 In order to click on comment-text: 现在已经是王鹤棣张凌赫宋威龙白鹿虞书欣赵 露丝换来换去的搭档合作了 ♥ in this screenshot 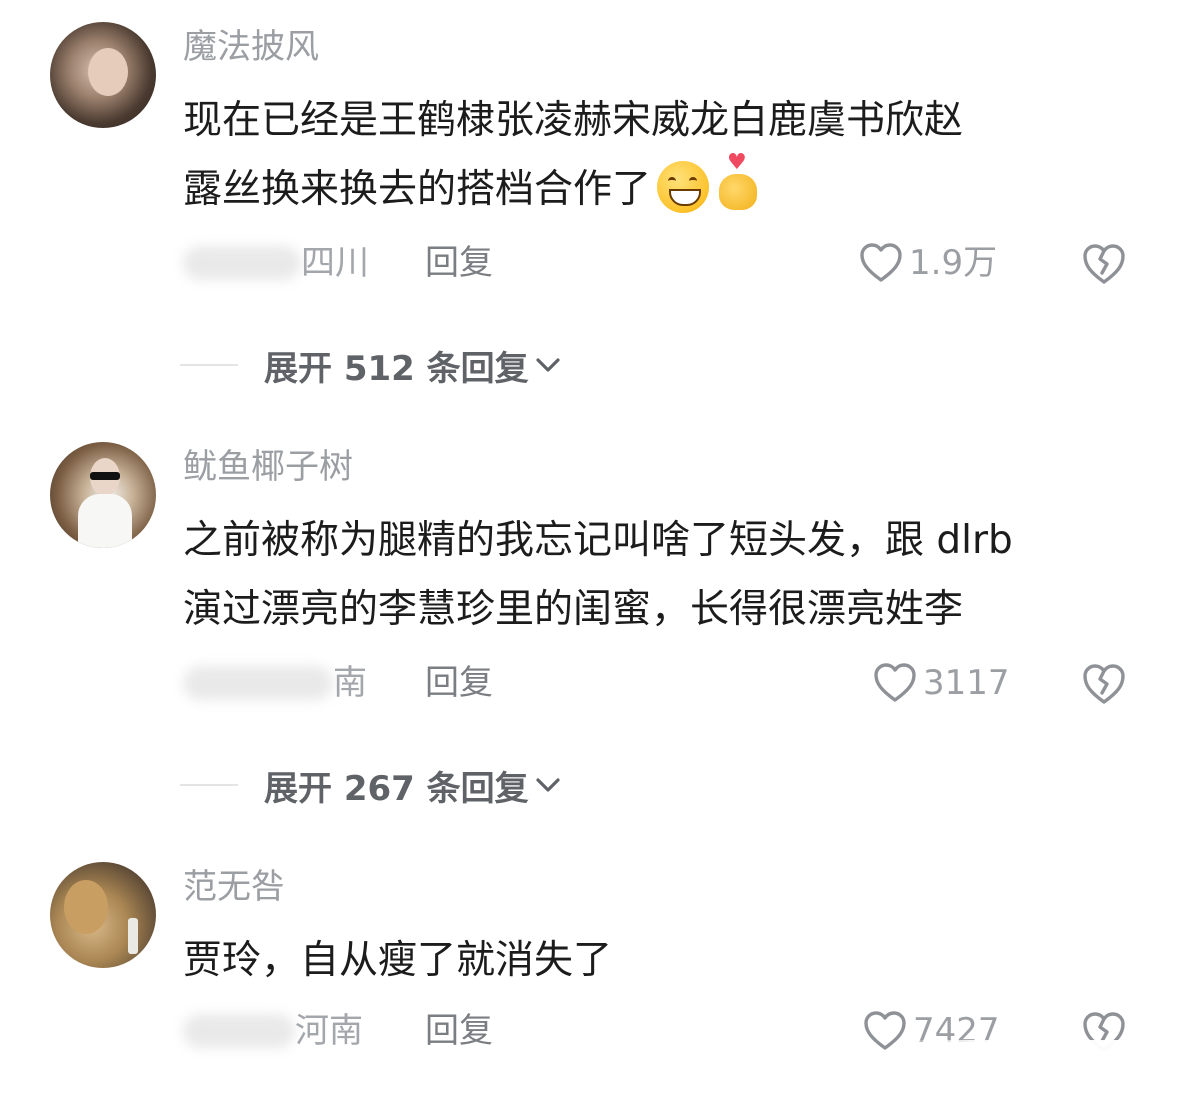, I will do `click(663, 155)`.